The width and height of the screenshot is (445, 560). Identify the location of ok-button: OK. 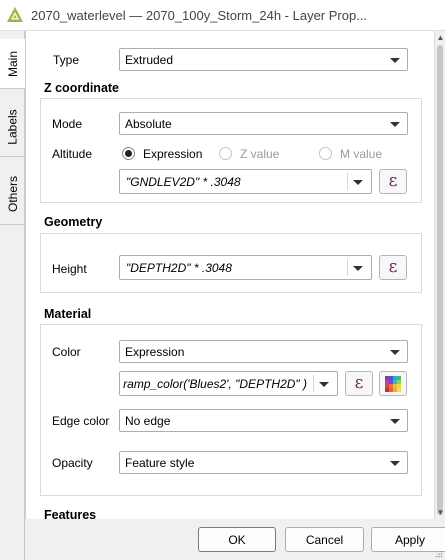
(237, 539).